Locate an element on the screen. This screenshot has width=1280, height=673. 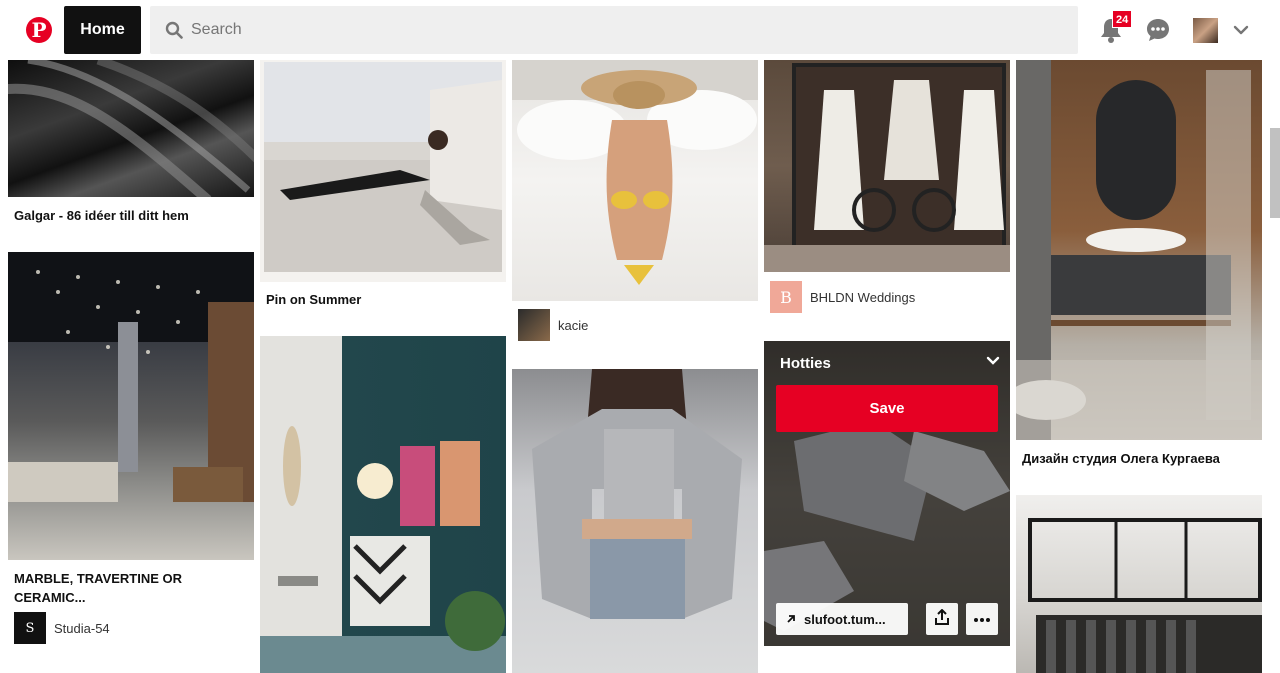
page-scrollbar is located at coordinates (1275, 173).